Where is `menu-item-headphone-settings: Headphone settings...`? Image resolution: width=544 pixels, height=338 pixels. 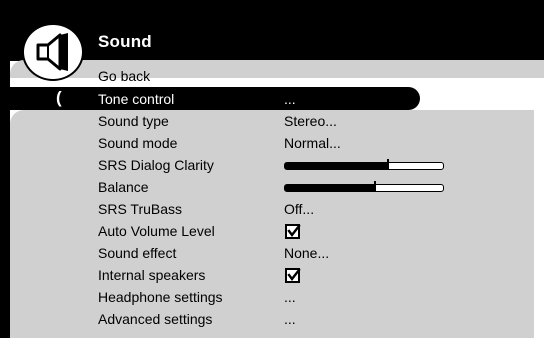 menu-item-headphone-settings: Headphone settings... is located at coordinates (272, 297).